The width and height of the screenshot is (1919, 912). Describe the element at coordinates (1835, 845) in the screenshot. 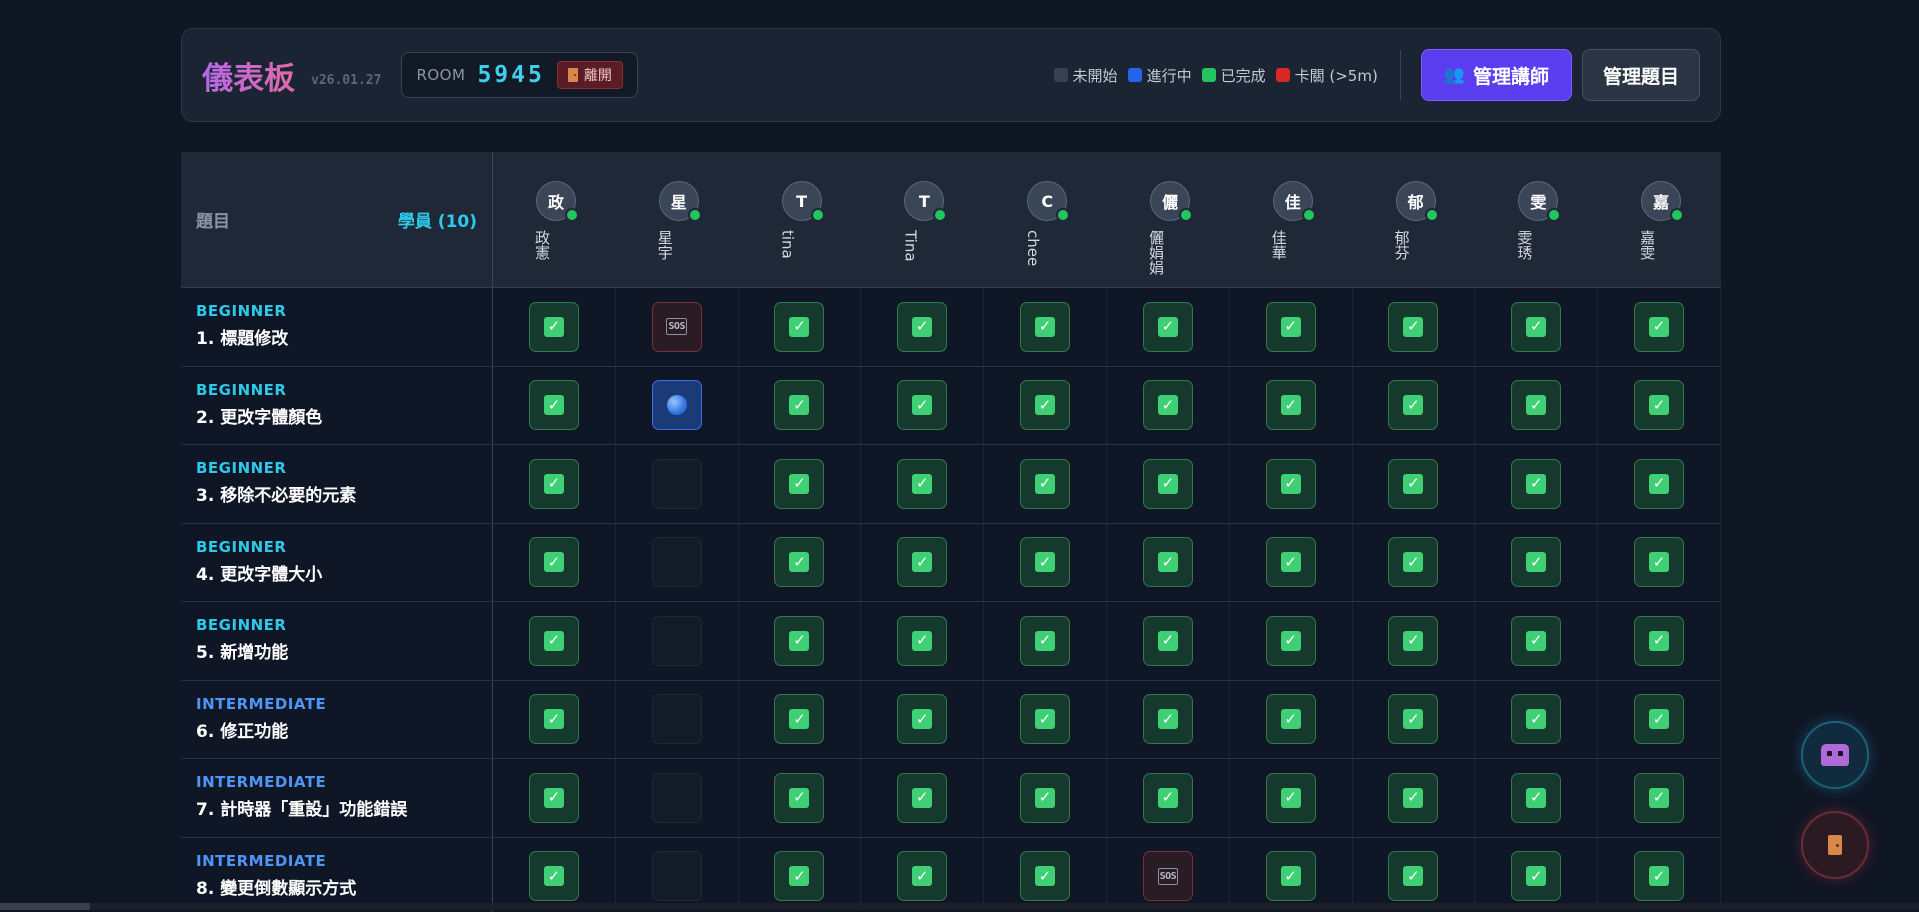

I see `exit-button` at that location.